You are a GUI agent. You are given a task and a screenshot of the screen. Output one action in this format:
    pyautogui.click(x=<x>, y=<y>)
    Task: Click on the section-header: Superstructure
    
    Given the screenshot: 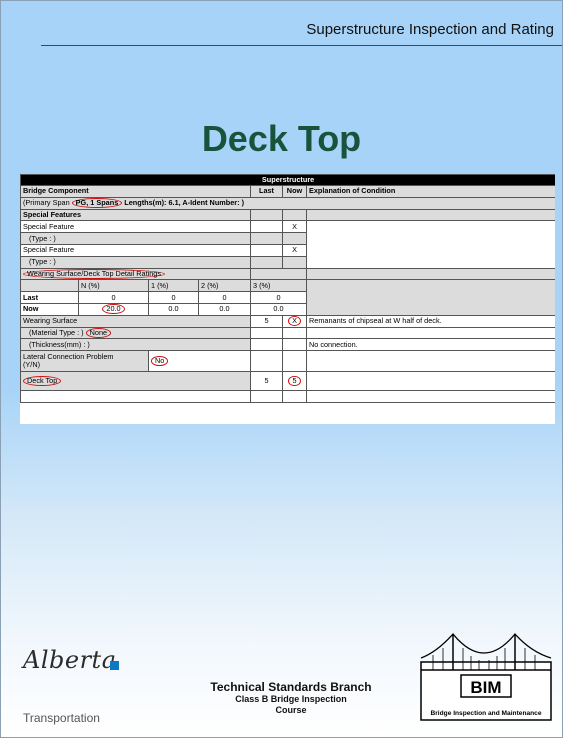 What is the action you would take?
    pyautogui.click(x=287, y=180)
    